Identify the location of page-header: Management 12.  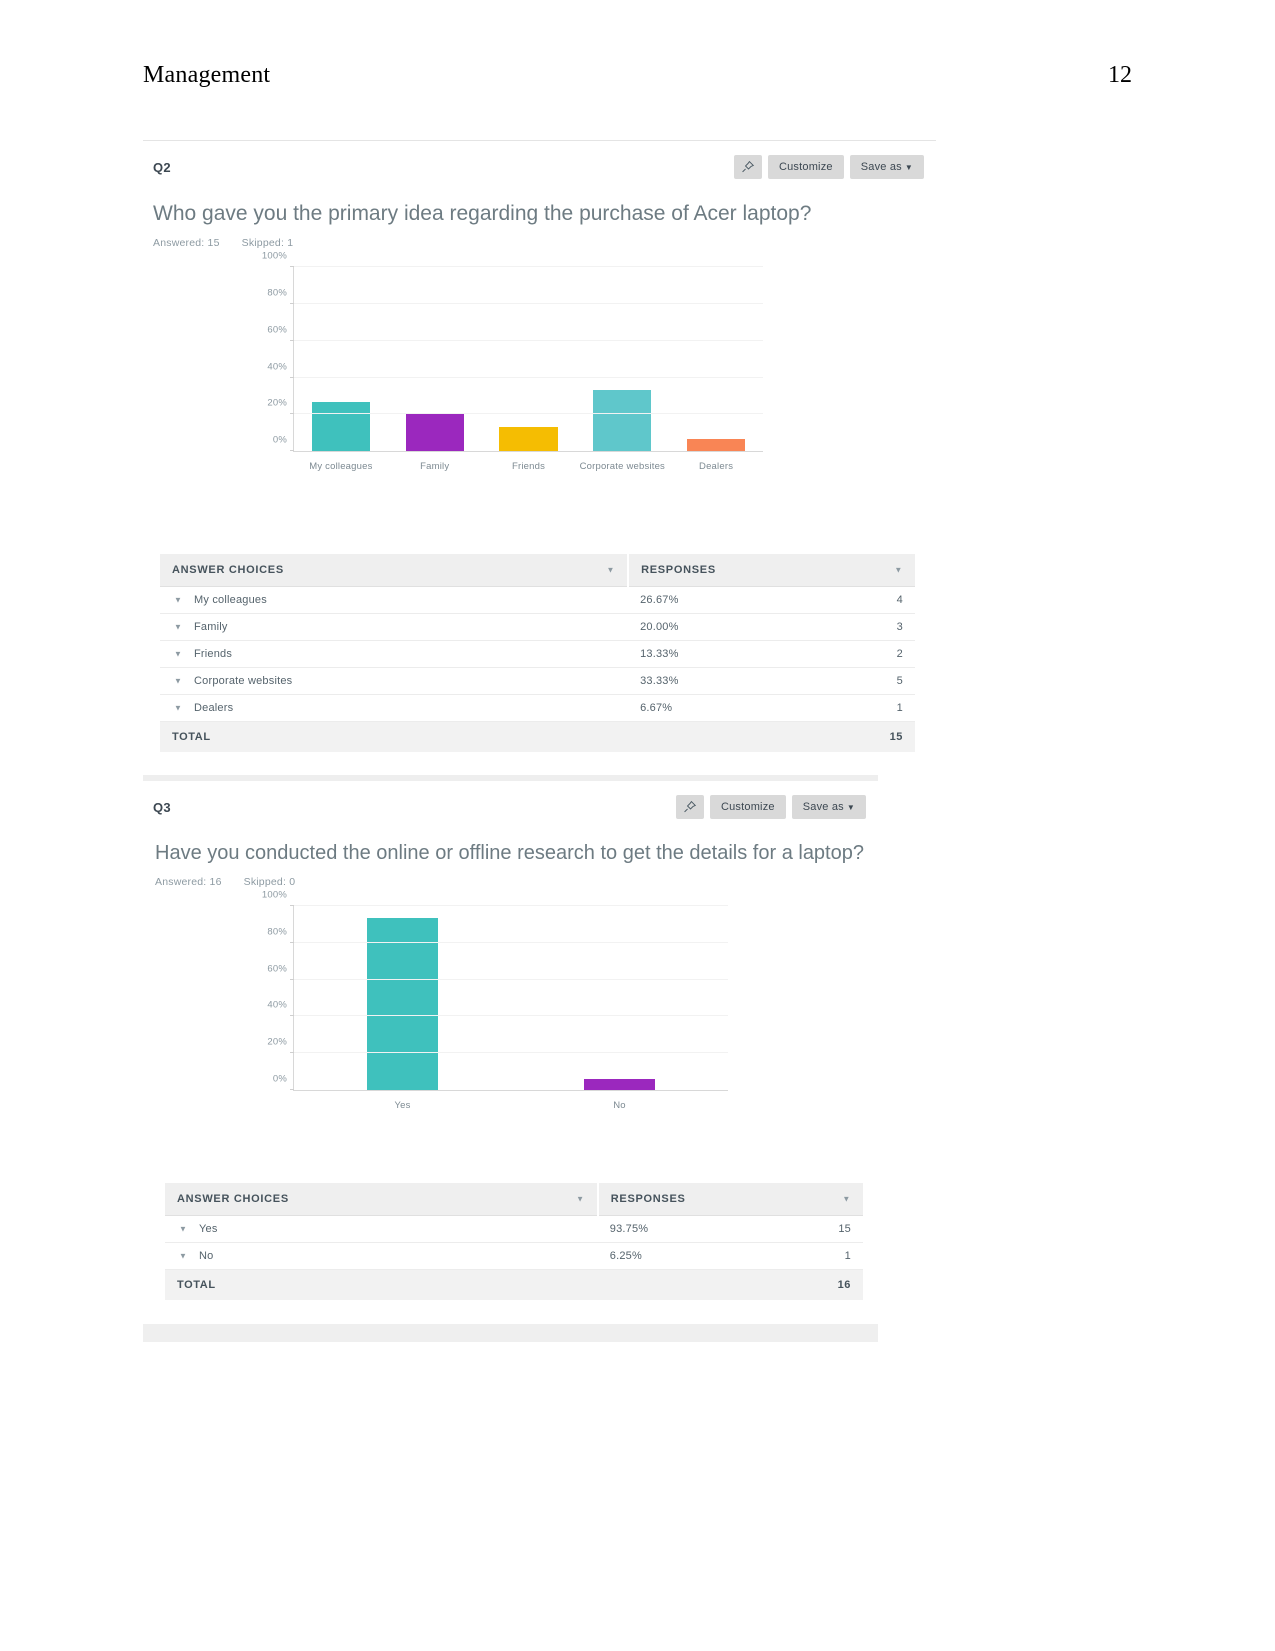
(637, 75).